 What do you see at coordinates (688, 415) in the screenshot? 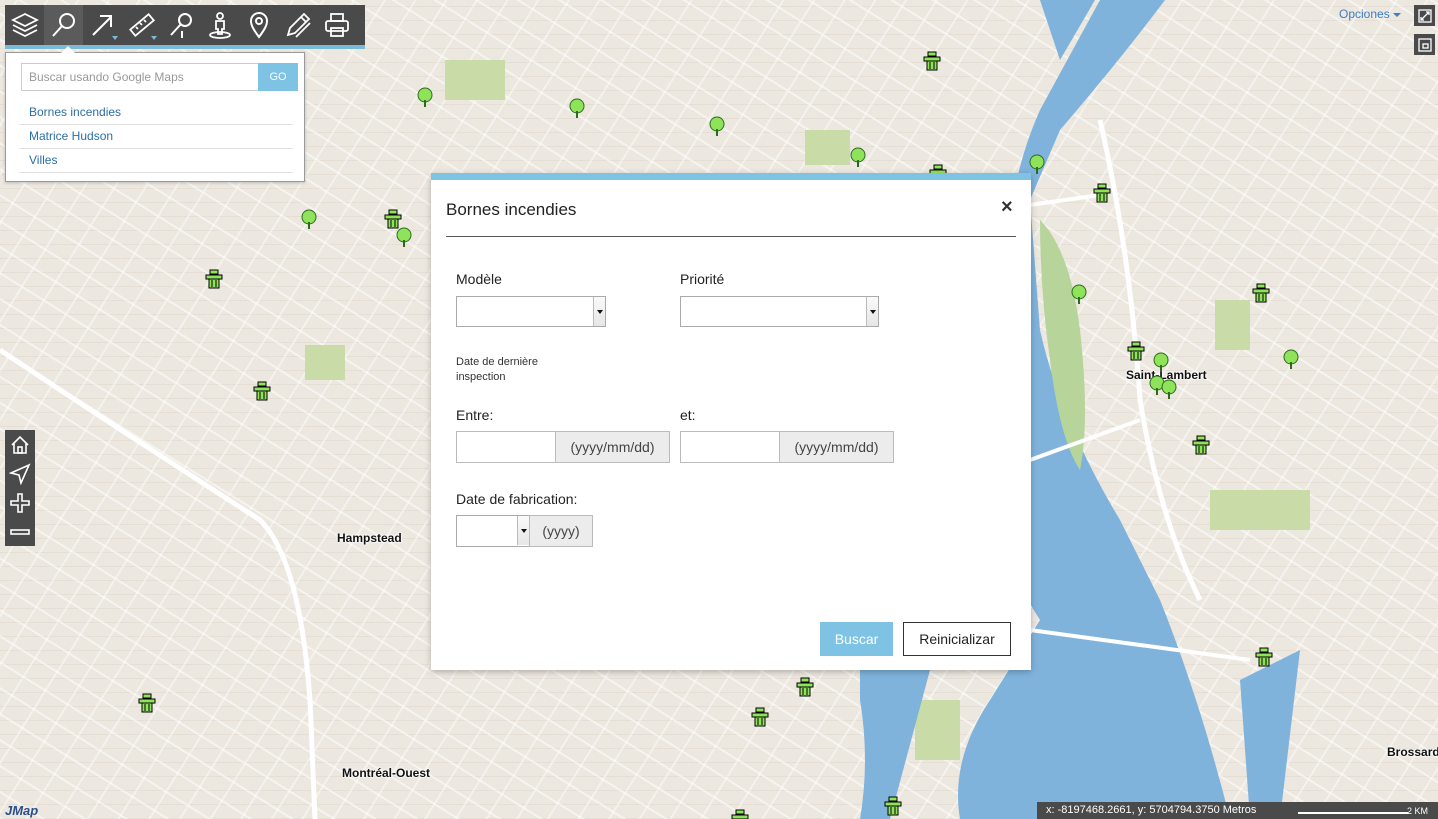
I see `et-label: et:` at bounding box center [688, 415].